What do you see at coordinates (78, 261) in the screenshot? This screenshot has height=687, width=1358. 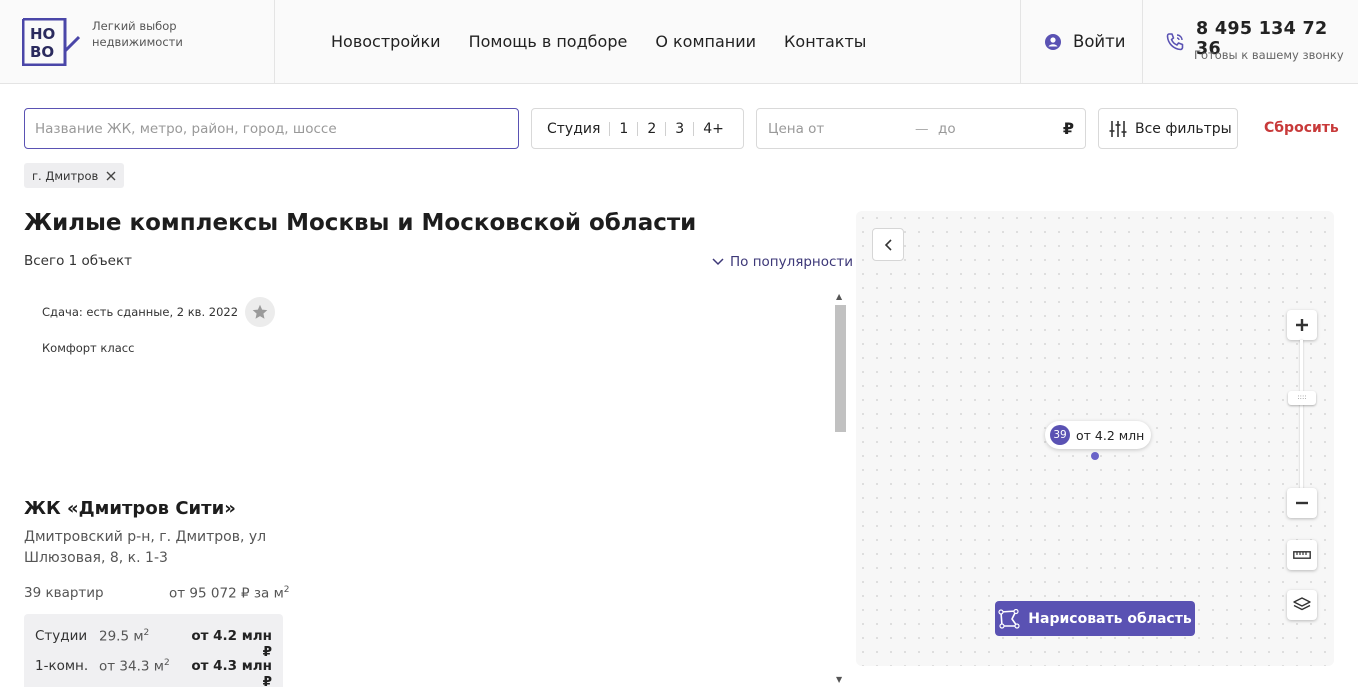 I see `results-count: Всего 1 объект` at bounding box center [78, 261].